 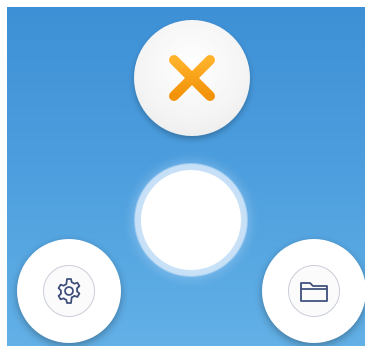 I want to click on gear-icon, so click(x=69, y=291).